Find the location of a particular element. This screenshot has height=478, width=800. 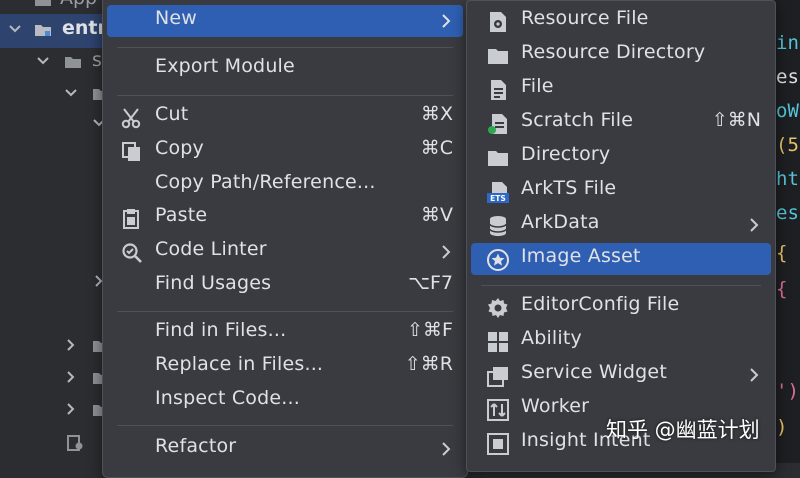

shortcut-label: ⌥F7 is located at coordinates (430, 283).